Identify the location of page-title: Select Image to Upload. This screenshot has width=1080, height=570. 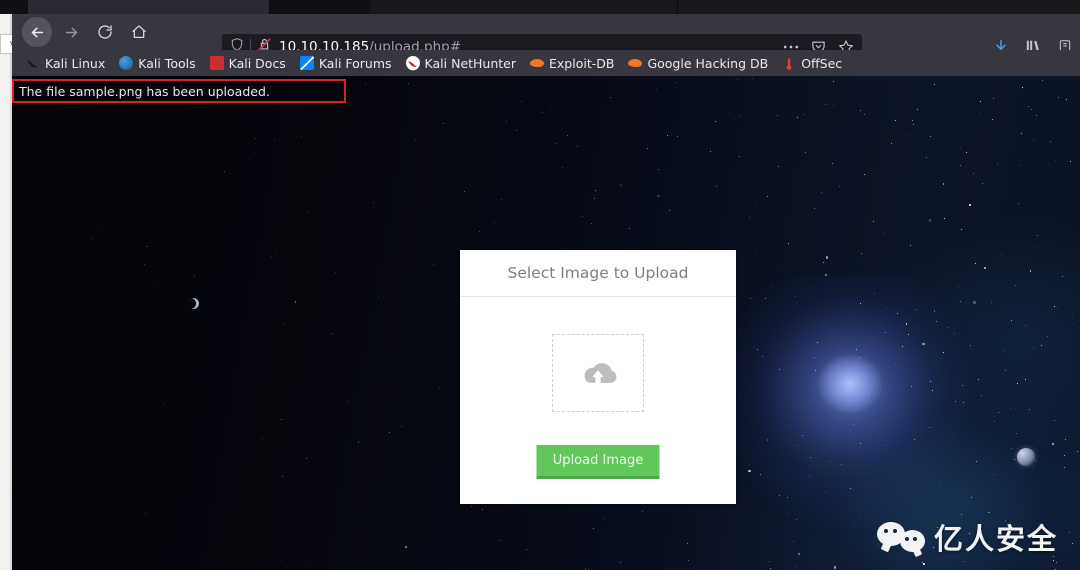
(598, 273).